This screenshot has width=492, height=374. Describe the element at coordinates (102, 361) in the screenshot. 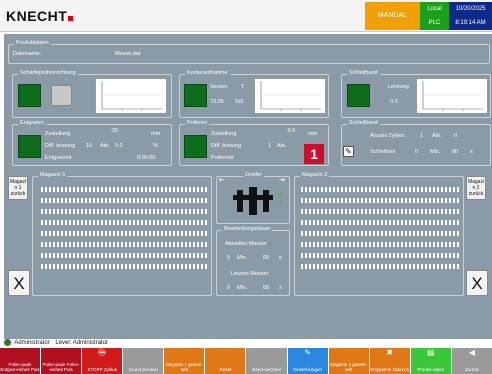

I see `toolbar-button-stopp-zyklus: ⛔ STOPP Zyklus` at that location.